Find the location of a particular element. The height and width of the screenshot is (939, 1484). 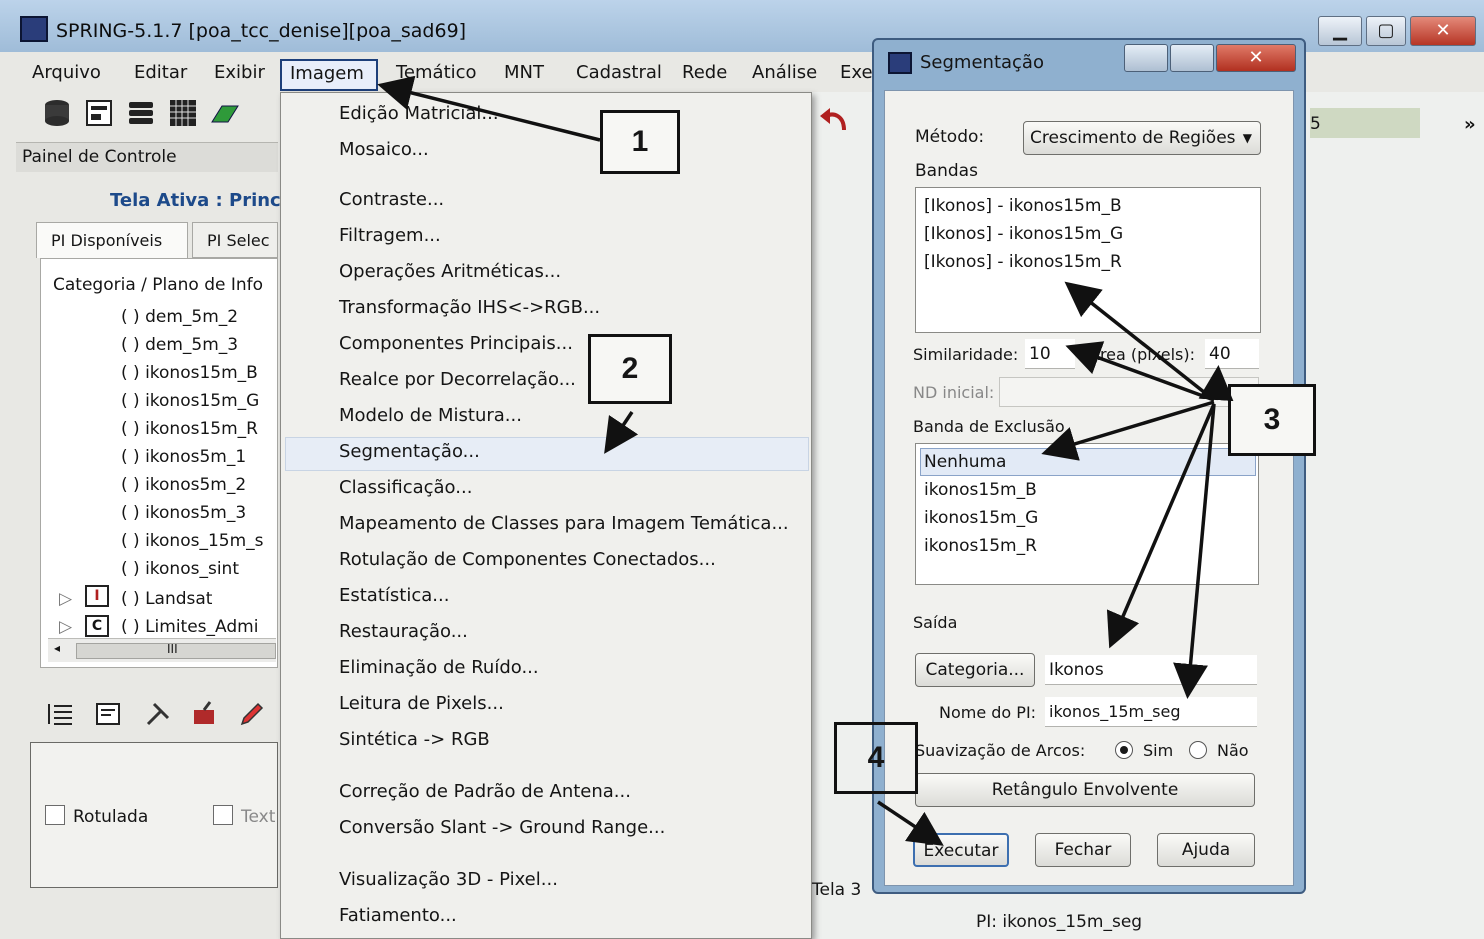

menu-analise: Análise is located at coordinates (784, 72).